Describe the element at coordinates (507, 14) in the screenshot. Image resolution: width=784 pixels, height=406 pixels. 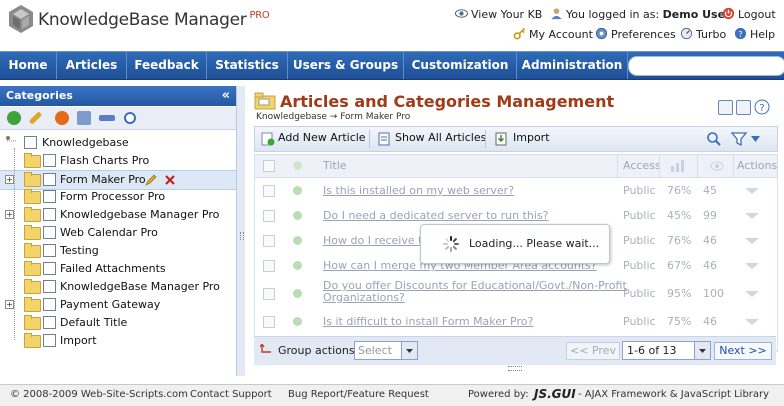
I see `view-kb-label: View Your KB` at that location.